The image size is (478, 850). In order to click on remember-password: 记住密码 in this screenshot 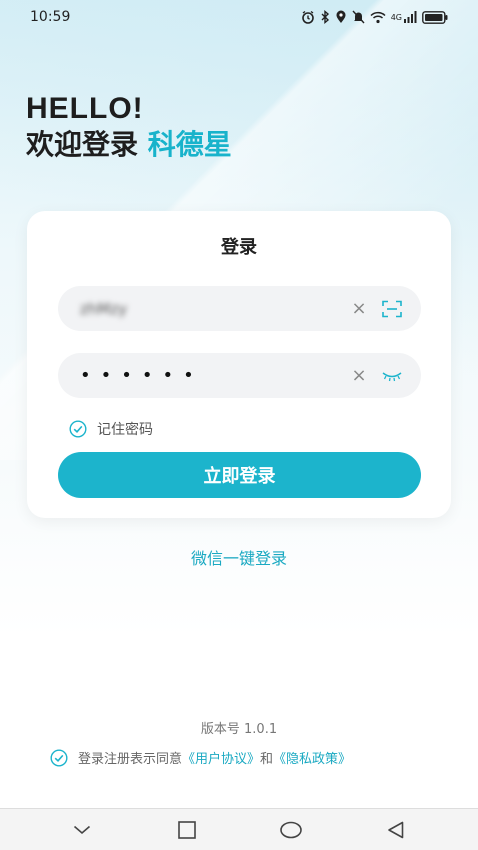, I will do `click(111, 429)`.